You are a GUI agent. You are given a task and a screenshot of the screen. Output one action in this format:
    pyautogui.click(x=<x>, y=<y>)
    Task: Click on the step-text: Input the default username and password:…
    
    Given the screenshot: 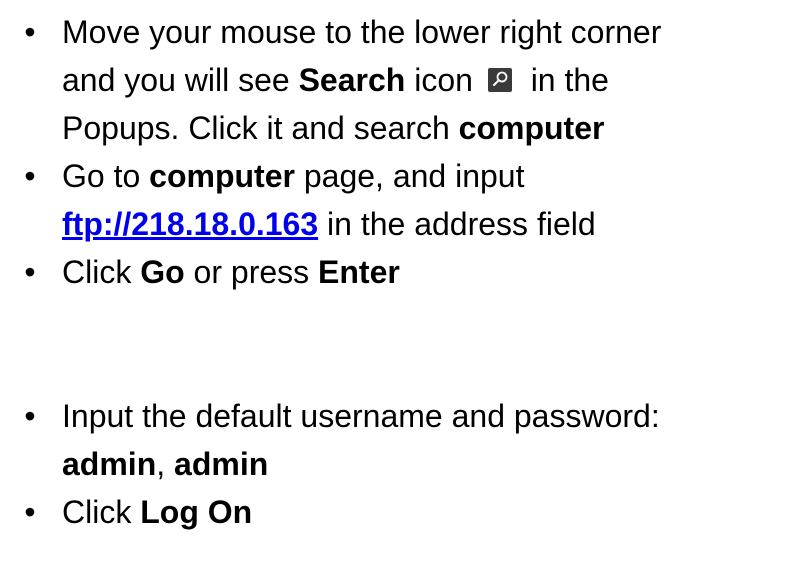 What is the action you would take?
    pyautogui.click(x=414, y=440)
    